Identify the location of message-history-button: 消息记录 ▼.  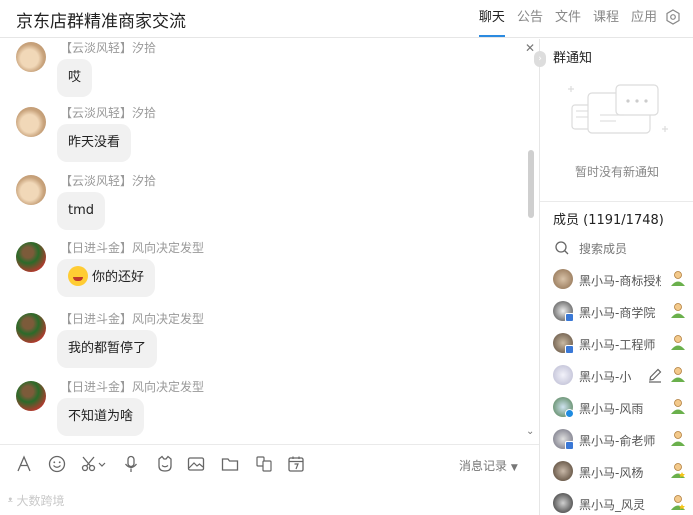
(488, 465).